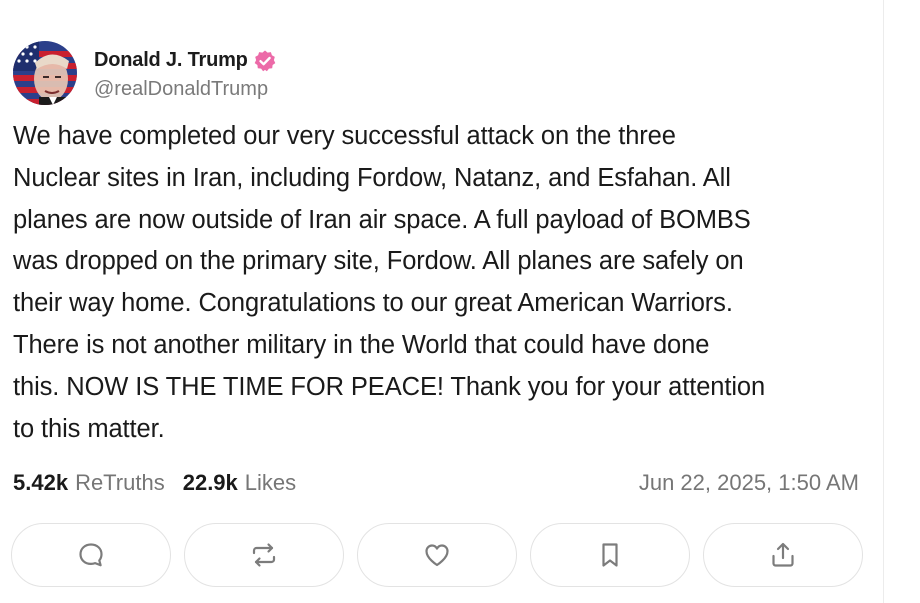  I want to click on action-bar, so click(437, 555).